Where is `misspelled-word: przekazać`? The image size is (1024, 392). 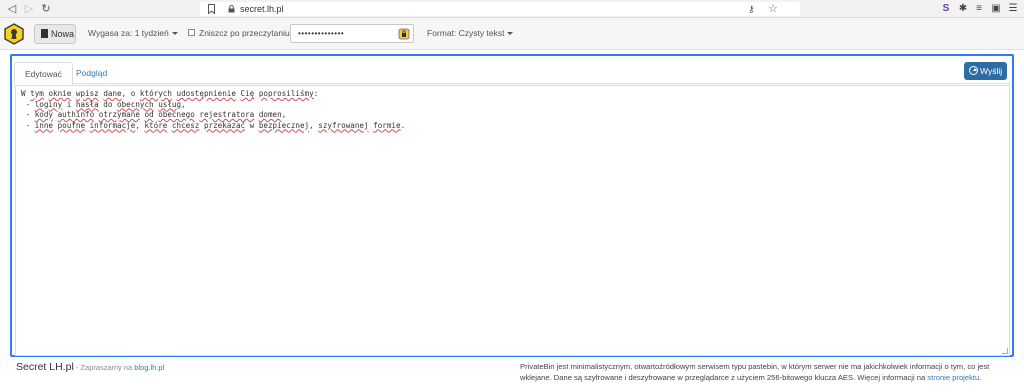
misspelled-word: przekazać is located at coordinates (224, 125).